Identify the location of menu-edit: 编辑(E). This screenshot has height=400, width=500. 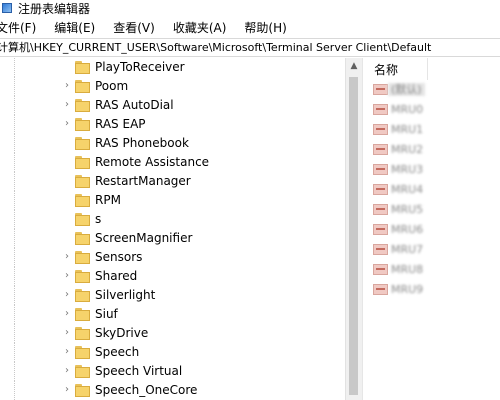
(74, 28).